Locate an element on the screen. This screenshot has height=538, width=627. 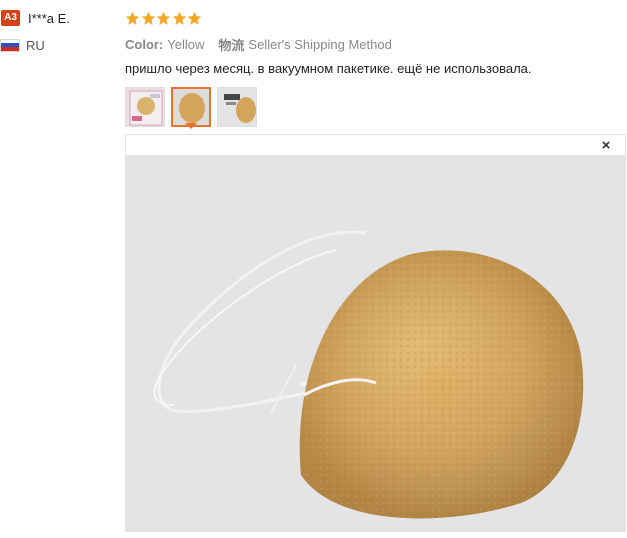
color-value: Yellow is located at coordinates (186, 44).